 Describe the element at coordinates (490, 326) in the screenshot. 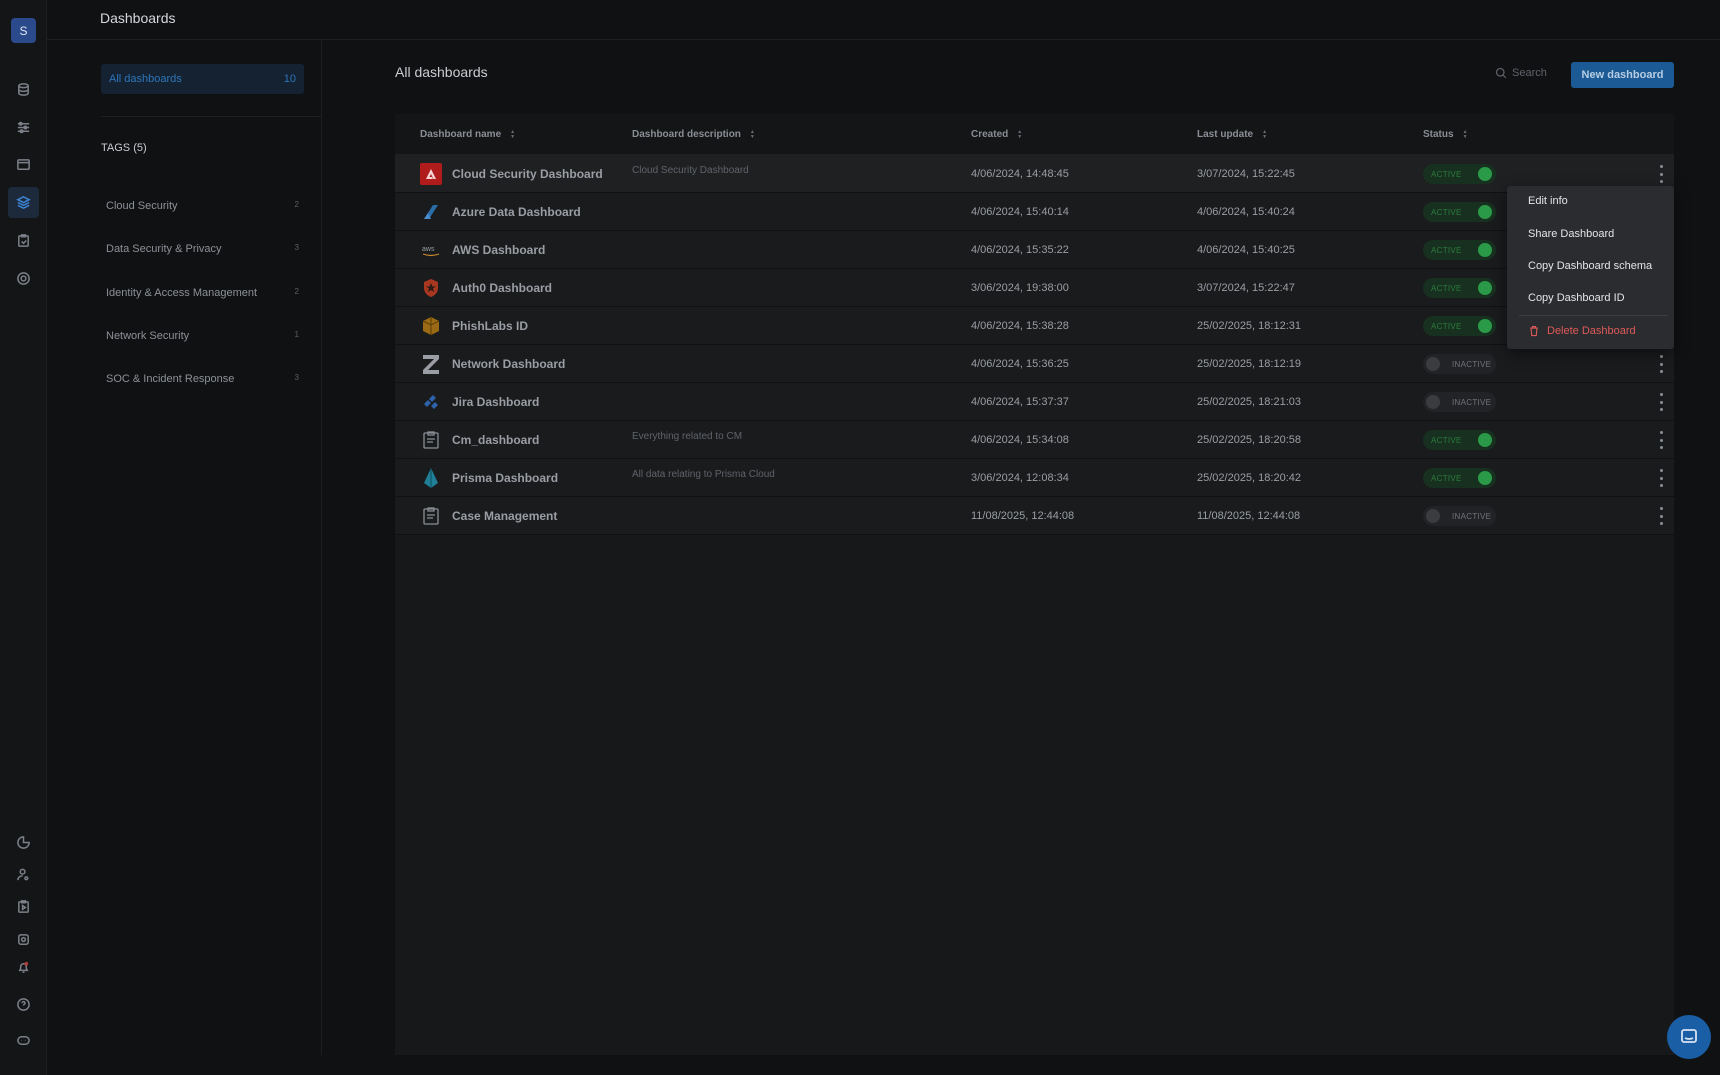

I see `dashboard-name: PhishLabs ID` at that location.